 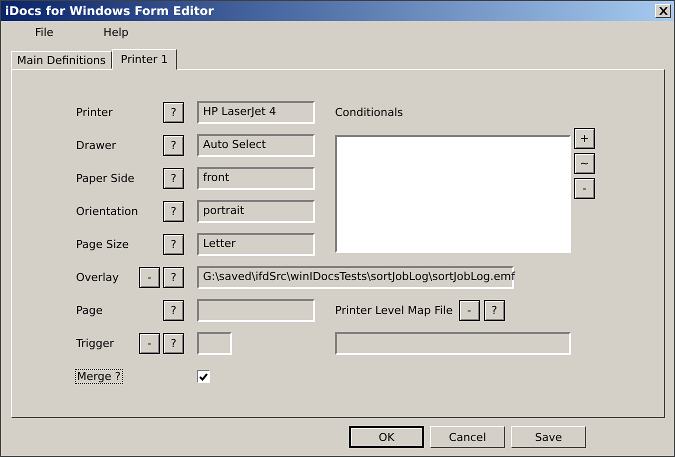 I want to click on small-button: ~, so click(x=584, y=163).